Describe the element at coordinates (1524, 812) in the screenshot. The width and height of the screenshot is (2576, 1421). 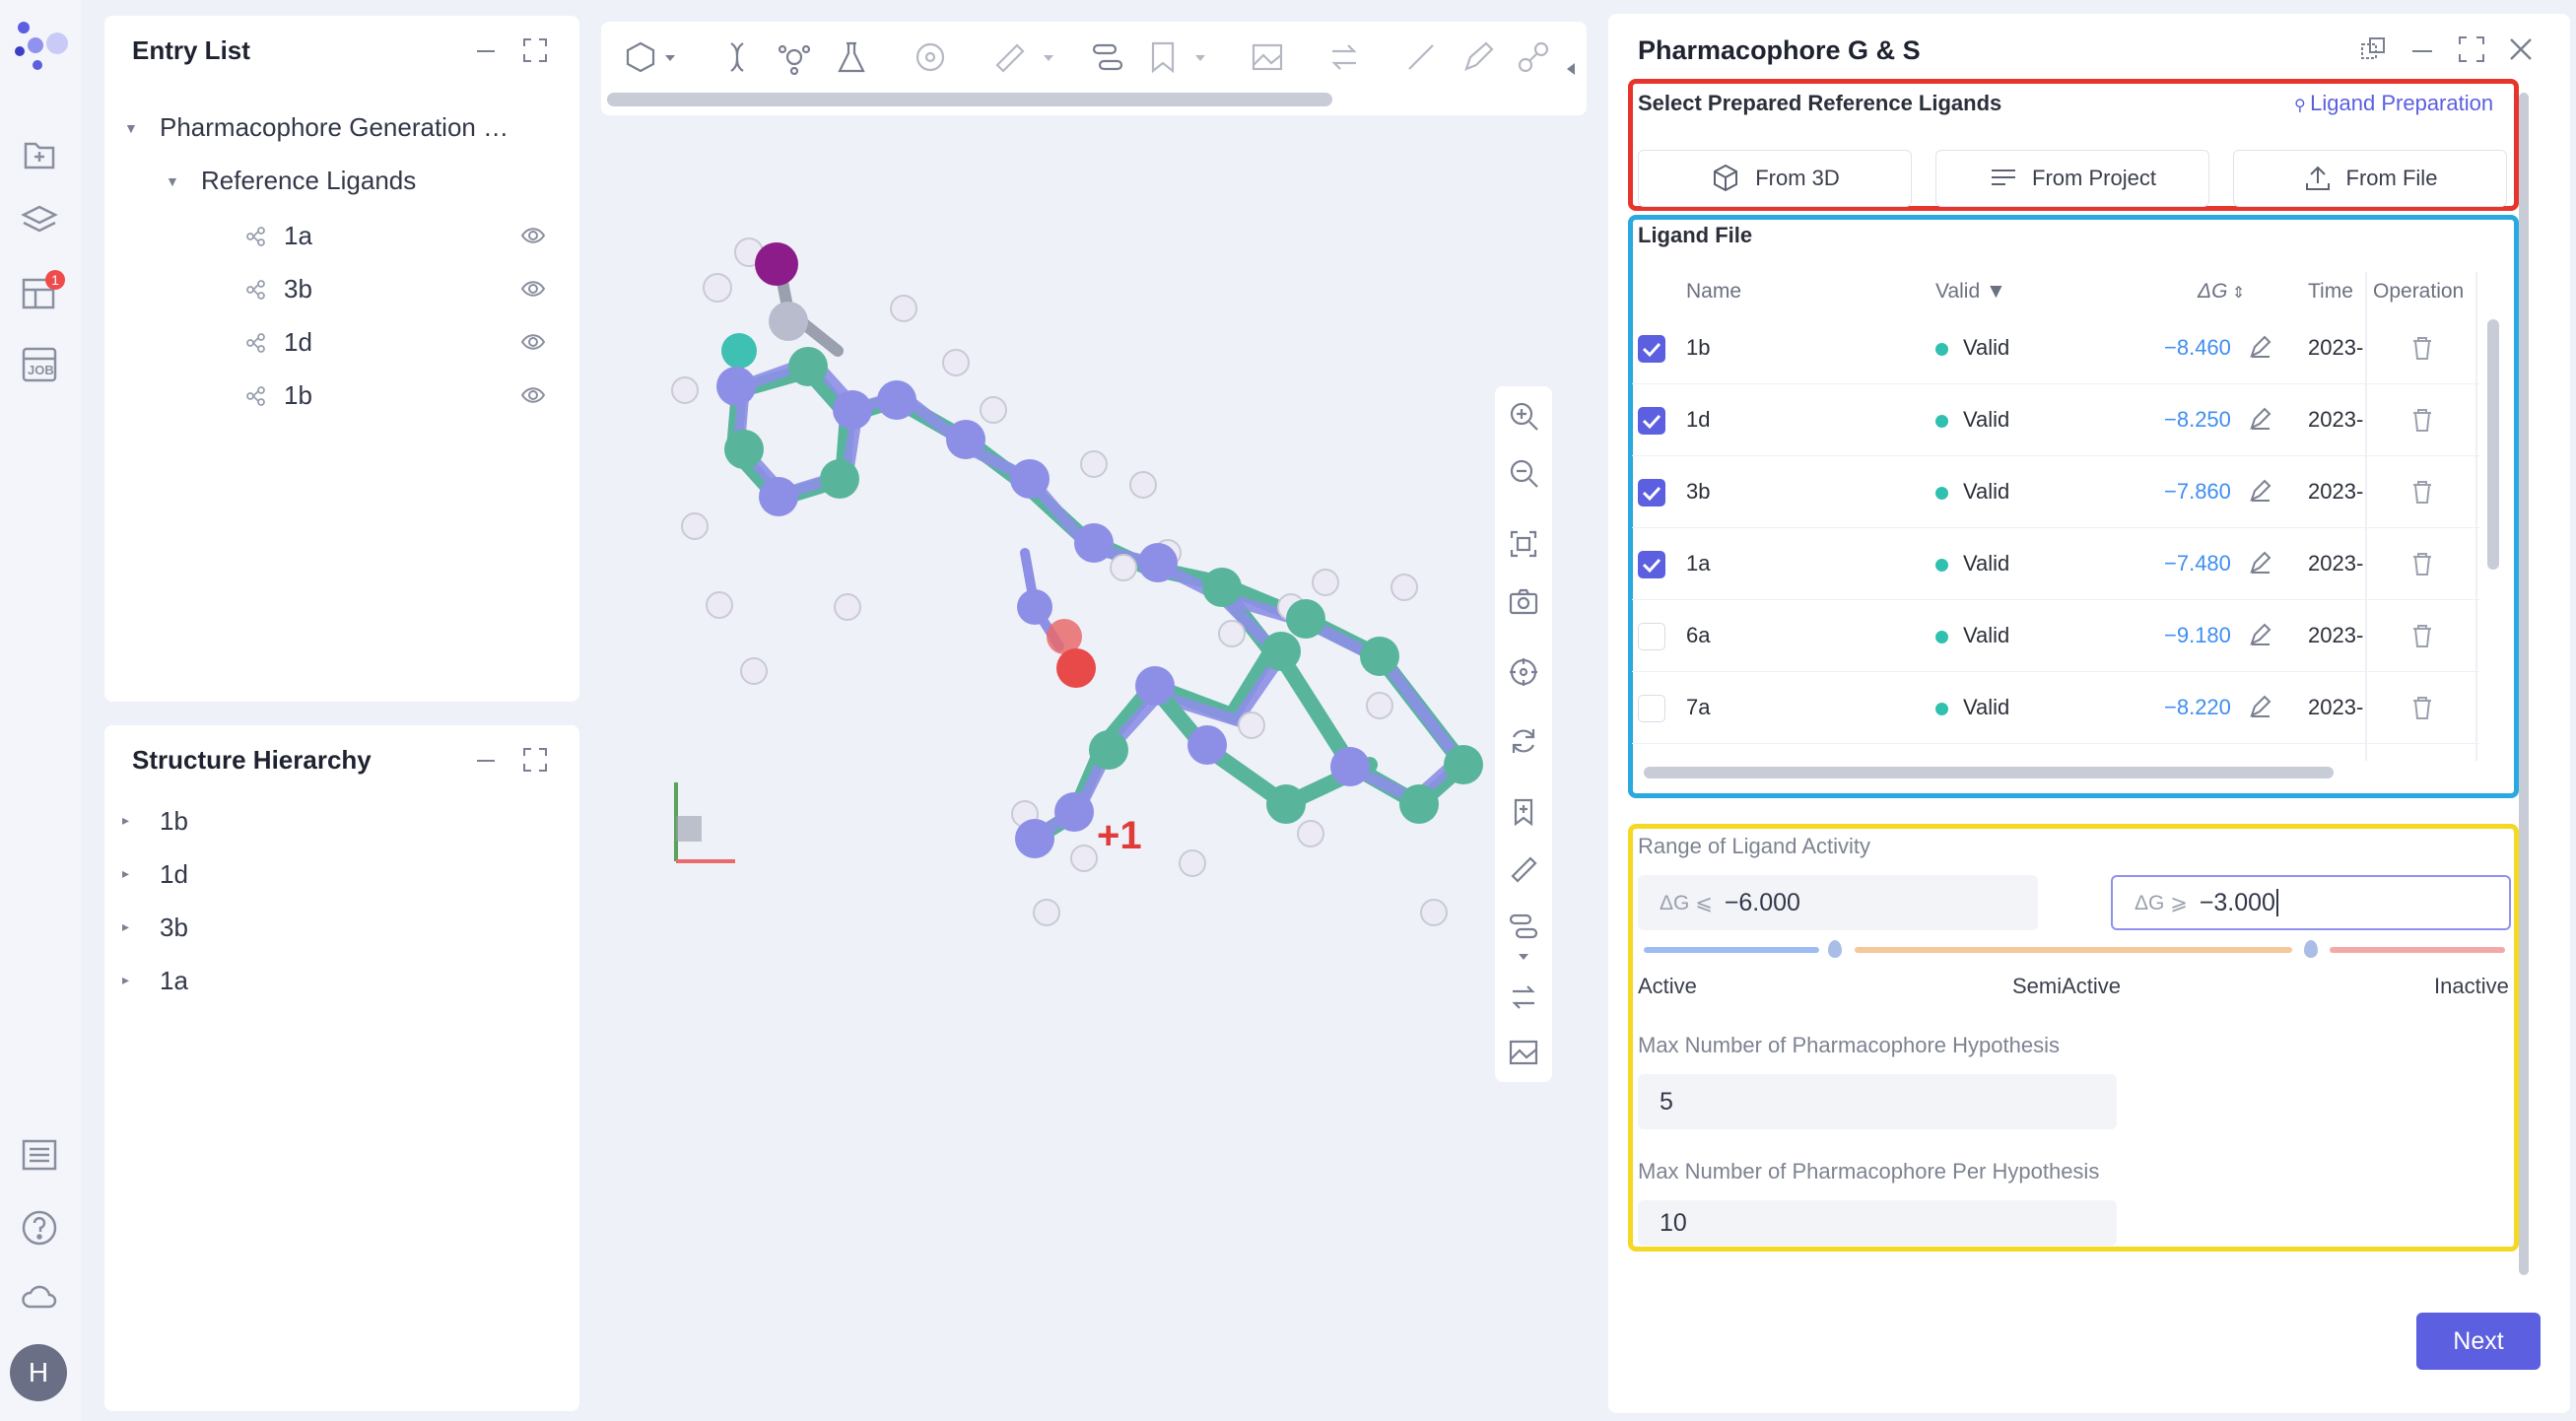
I see `bookmark-add-icon` at that location.